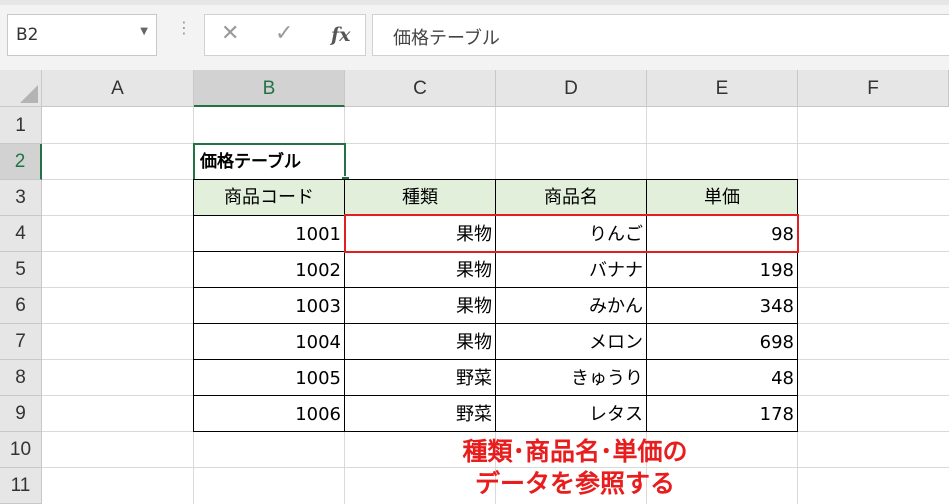  Describe the element at coordinates (341, 35) in the screenshot. I see `insert-function-icon: fx` at that location.